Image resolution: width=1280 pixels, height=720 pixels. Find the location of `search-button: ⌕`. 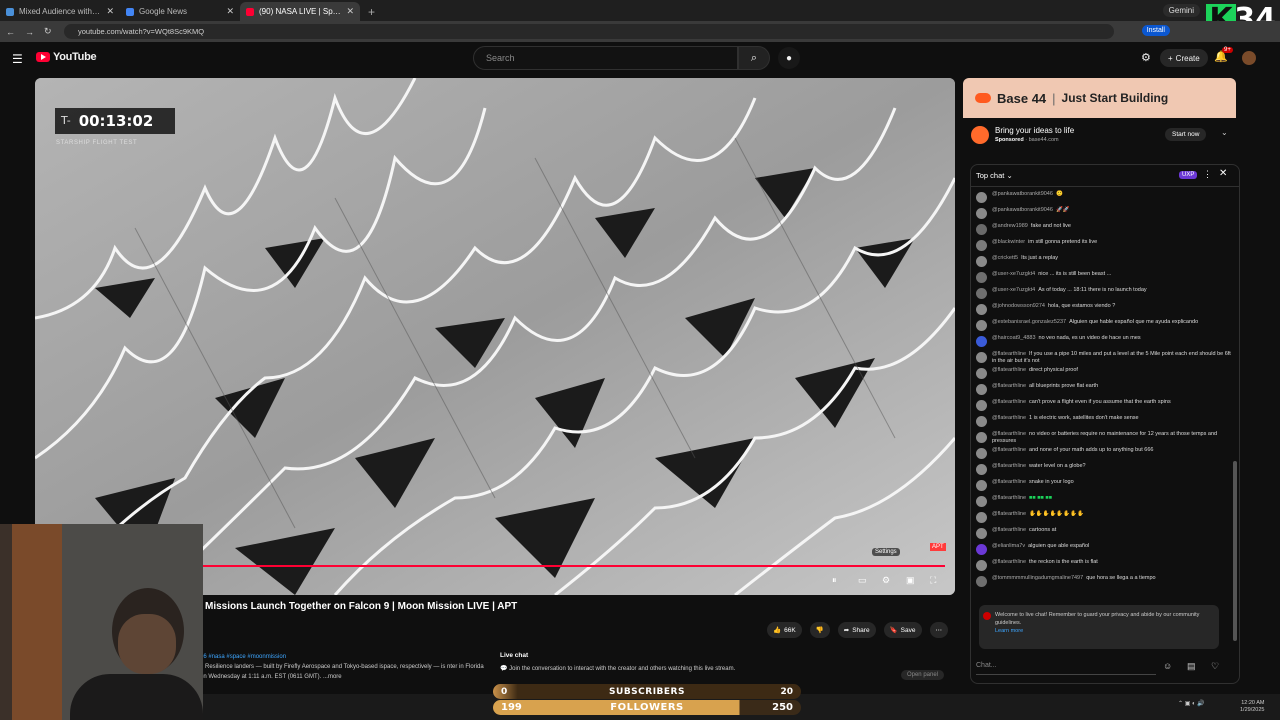

search-button: ⌕ is located at coordinates (754, 58).